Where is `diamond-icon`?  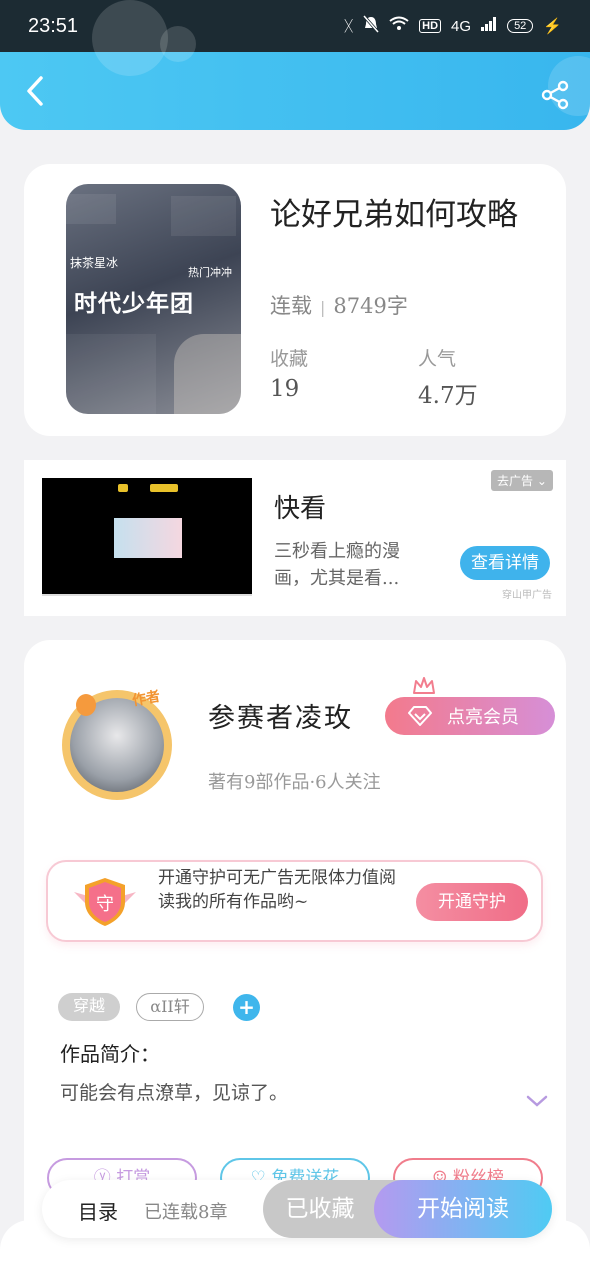 diamond-icon is located at coordinates (420, 716).